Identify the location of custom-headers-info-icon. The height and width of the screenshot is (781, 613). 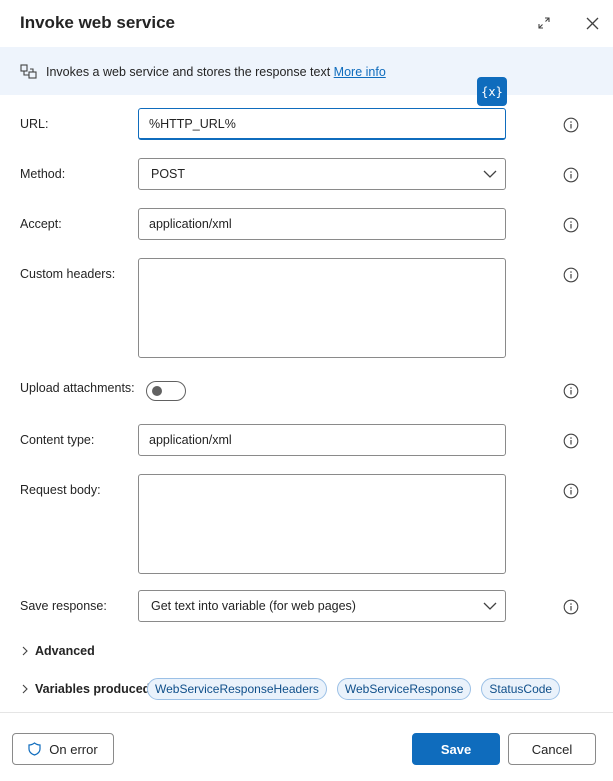
(571, 275).